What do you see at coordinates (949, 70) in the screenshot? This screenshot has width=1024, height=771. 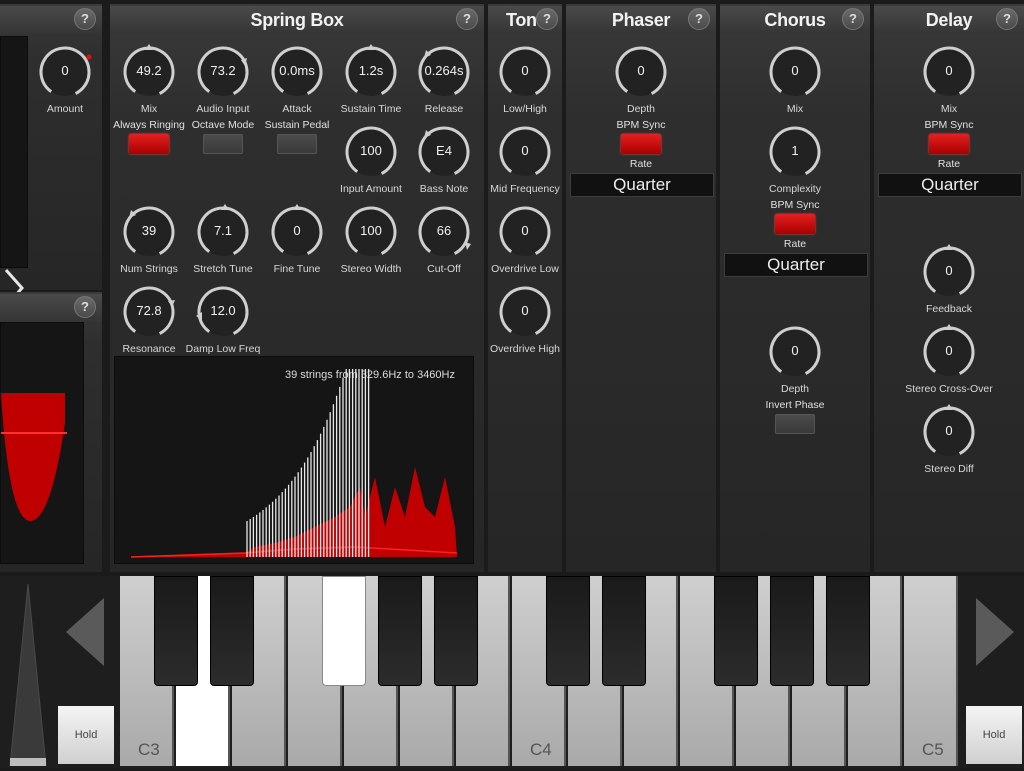 I see `delay-mix-value: 0` at bounding box center [949, 70].